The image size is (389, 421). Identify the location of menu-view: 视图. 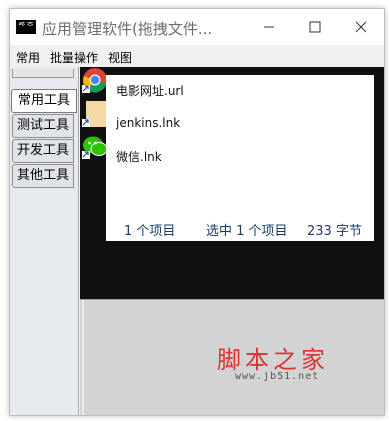
(120, 57).